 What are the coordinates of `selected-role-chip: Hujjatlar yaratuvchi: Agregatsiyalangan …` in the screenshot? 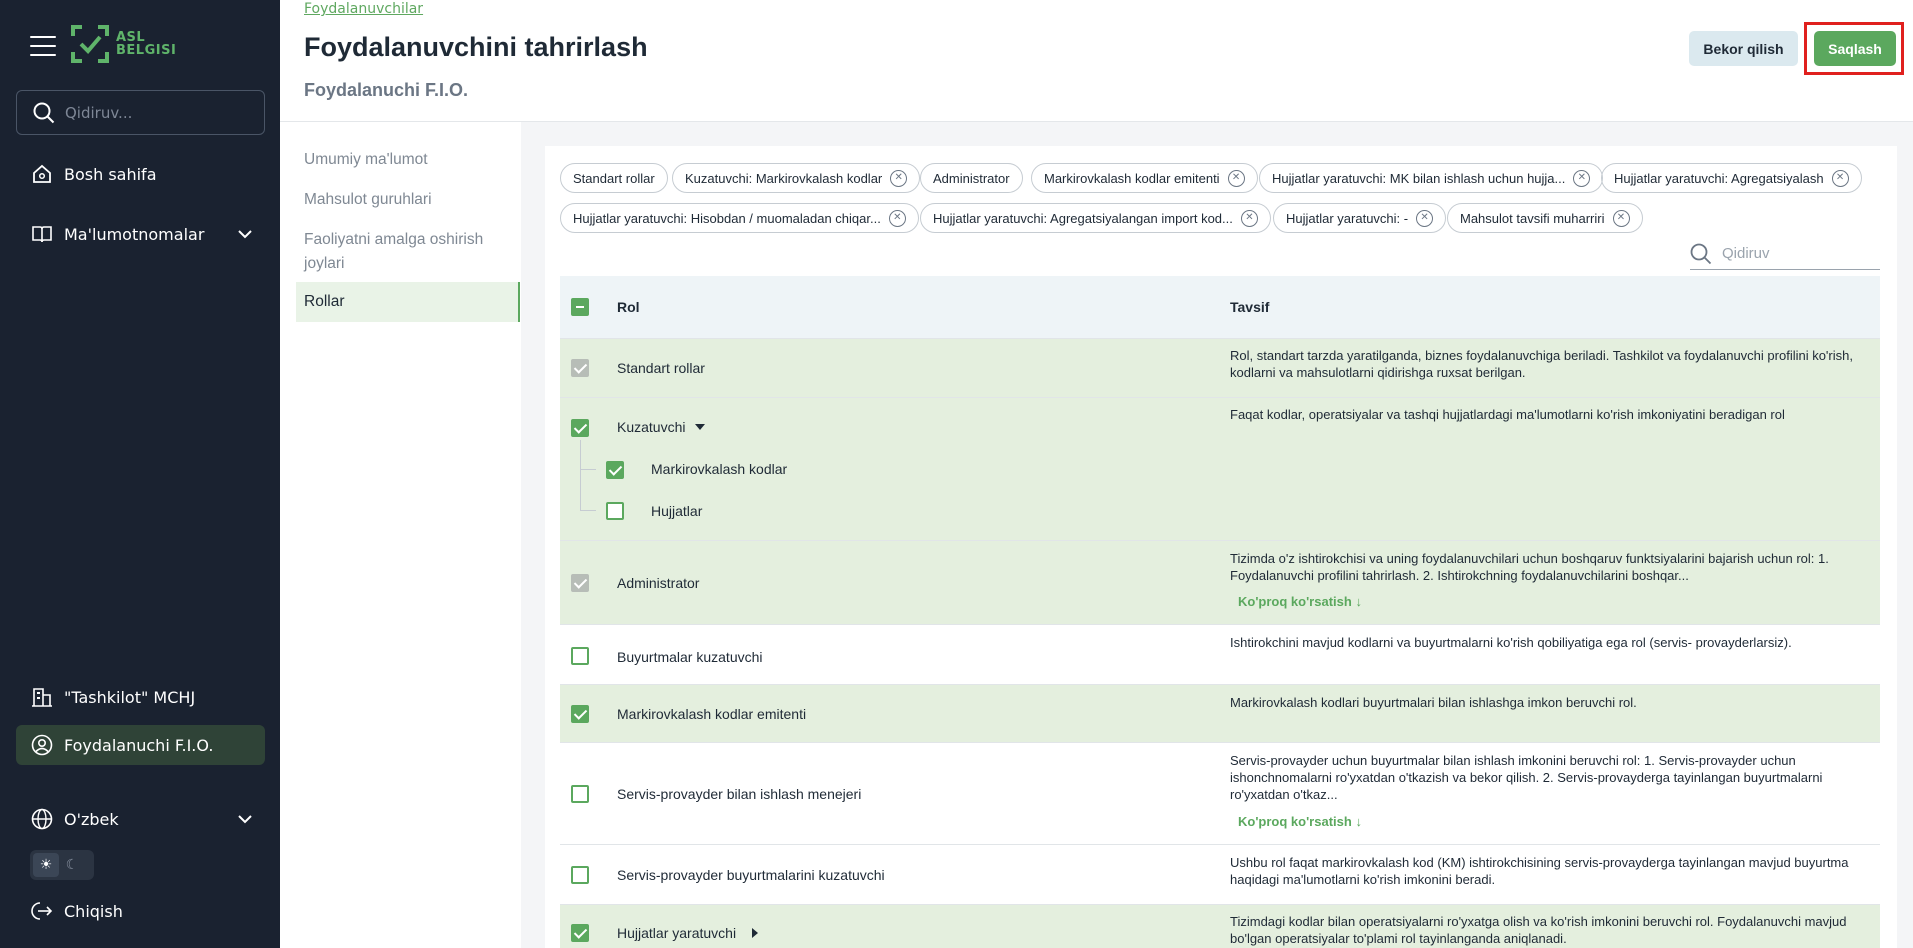 It's located at (1095, 218).